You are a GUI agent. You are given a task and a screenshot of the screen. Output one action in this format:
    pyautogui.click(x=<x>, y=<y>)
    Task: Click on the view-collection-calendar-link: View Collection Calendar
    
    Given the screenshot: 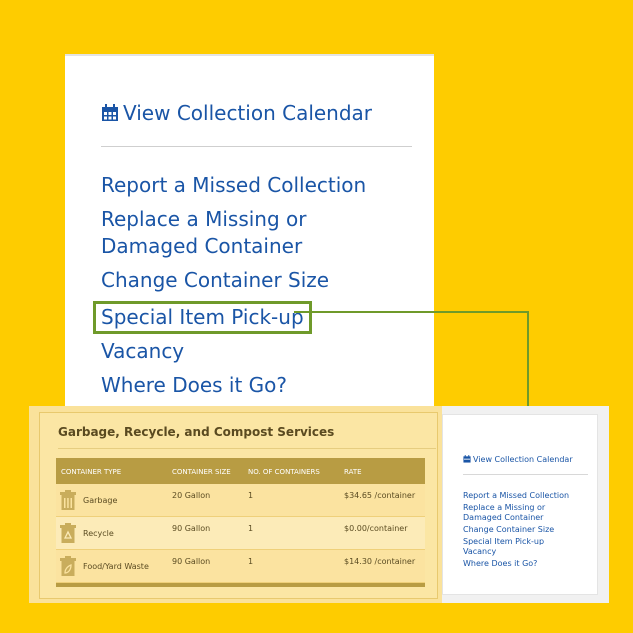 What is the action you would take?
    pyautogui.click(x=236, y=113)
    